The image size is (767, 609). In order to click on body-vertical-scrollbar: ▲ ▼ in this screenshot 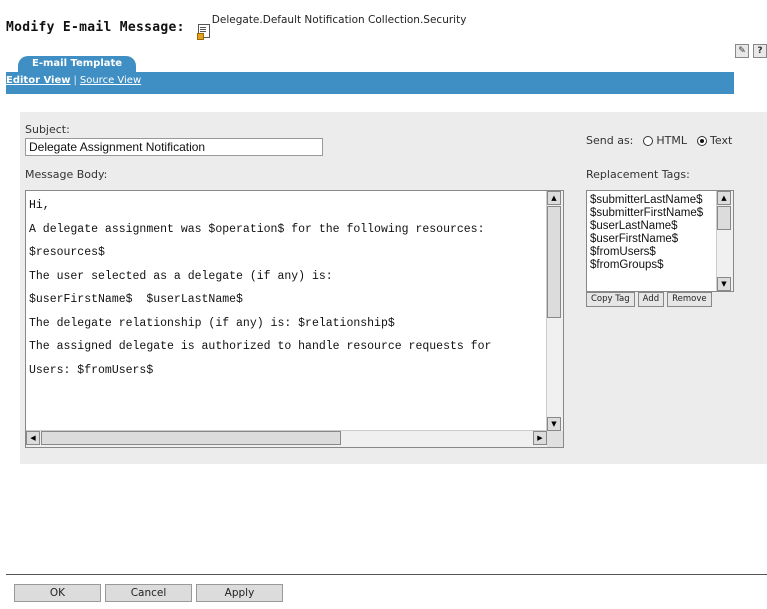, I will do `click(554, 311)`.